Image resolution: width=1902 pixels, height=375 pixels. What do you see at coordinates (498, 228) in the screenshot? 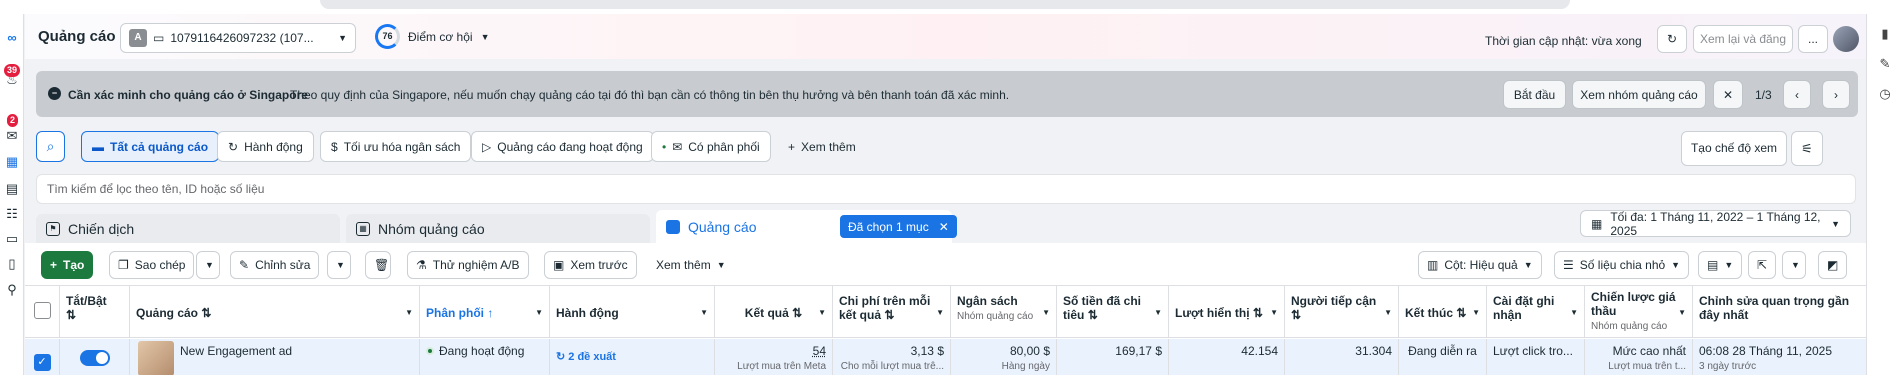
I see `tab-adsets: ▦ Nhóm quảng cáo` at bounding box center [498, 228].